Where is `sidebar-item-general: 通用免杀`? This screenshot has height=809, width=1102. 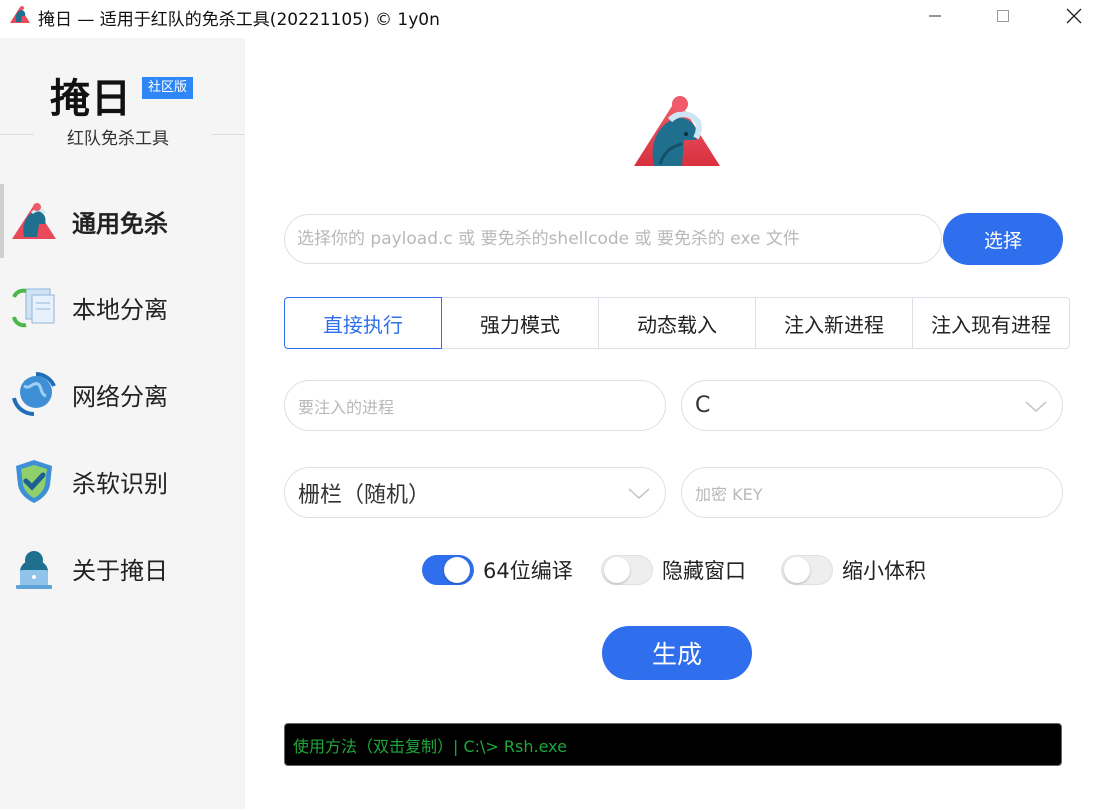 sidebar-item-general: 通用免杀 is located at coordinates (122, 221).